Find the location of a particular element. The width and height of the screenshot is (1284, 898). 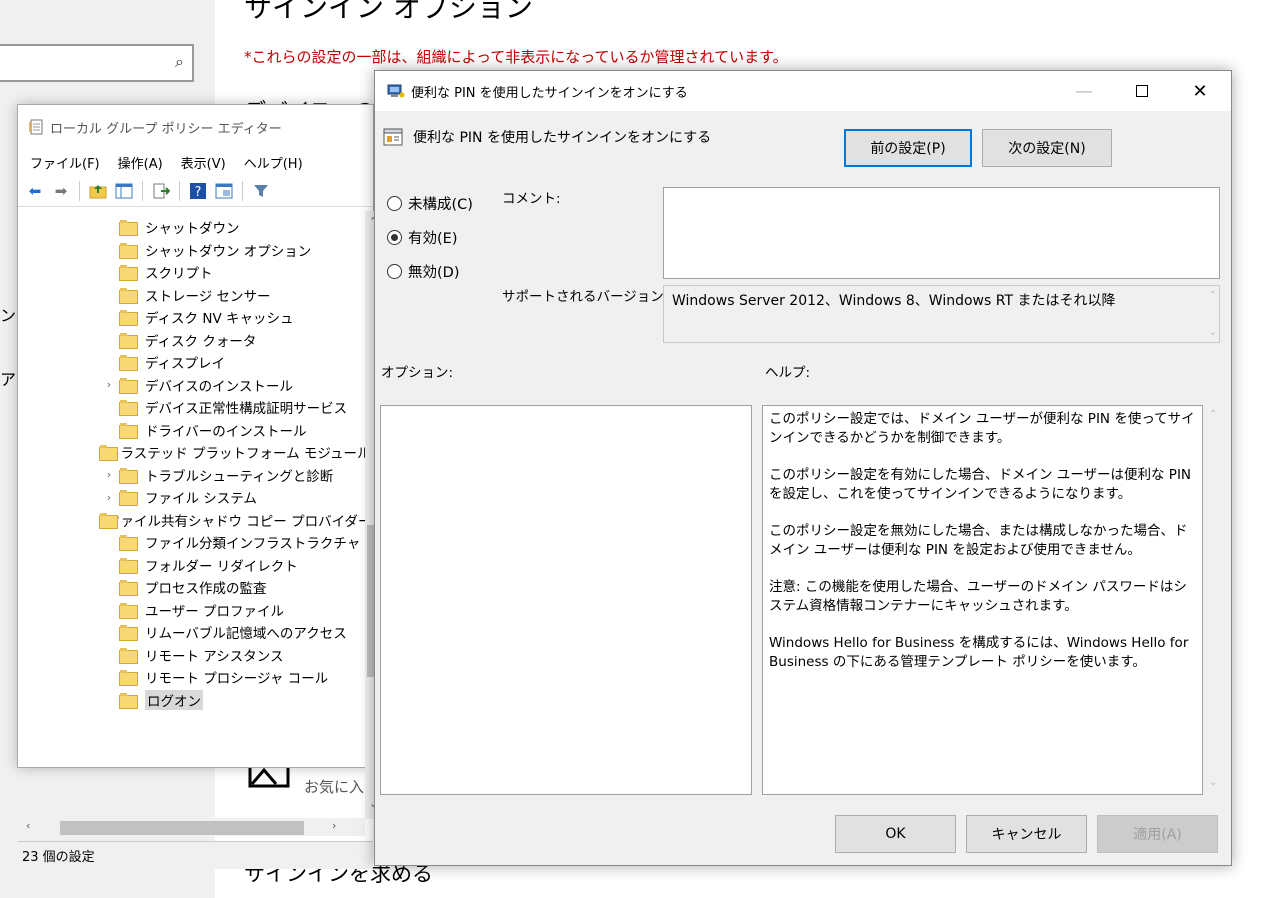

tree-item: ストレージ センサー is located at coordinates (192, 295).